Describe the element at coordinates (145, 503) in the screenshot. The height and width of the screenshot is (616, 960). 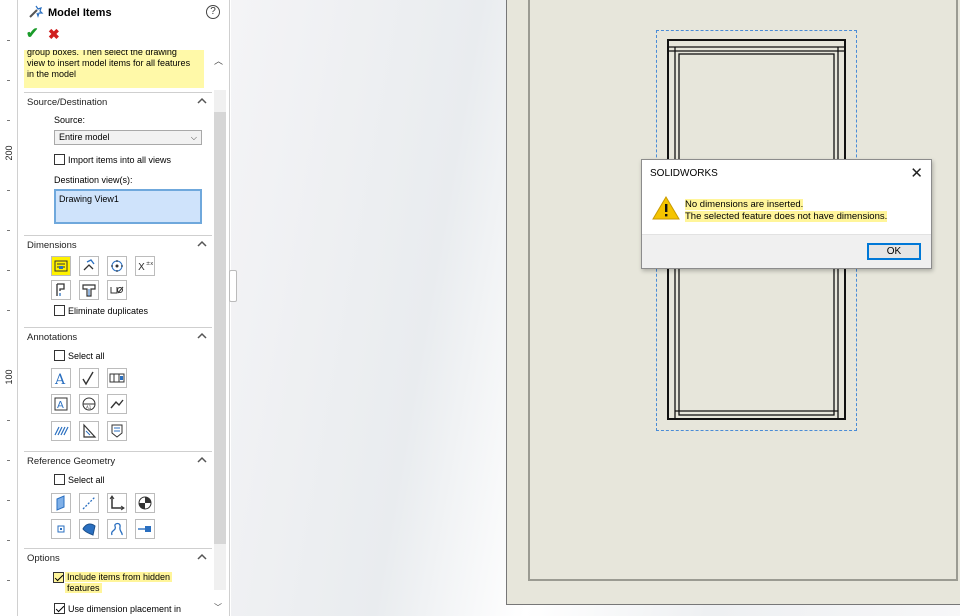
I see `center-of-mass-icon` at that location.